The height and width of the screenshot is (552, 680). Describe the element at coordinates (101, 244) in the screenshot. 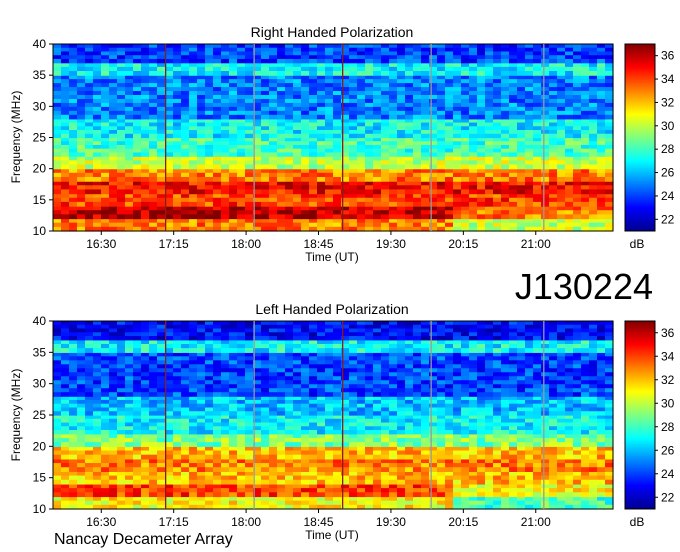

I see `x-tick-label: 16:30` at that location.